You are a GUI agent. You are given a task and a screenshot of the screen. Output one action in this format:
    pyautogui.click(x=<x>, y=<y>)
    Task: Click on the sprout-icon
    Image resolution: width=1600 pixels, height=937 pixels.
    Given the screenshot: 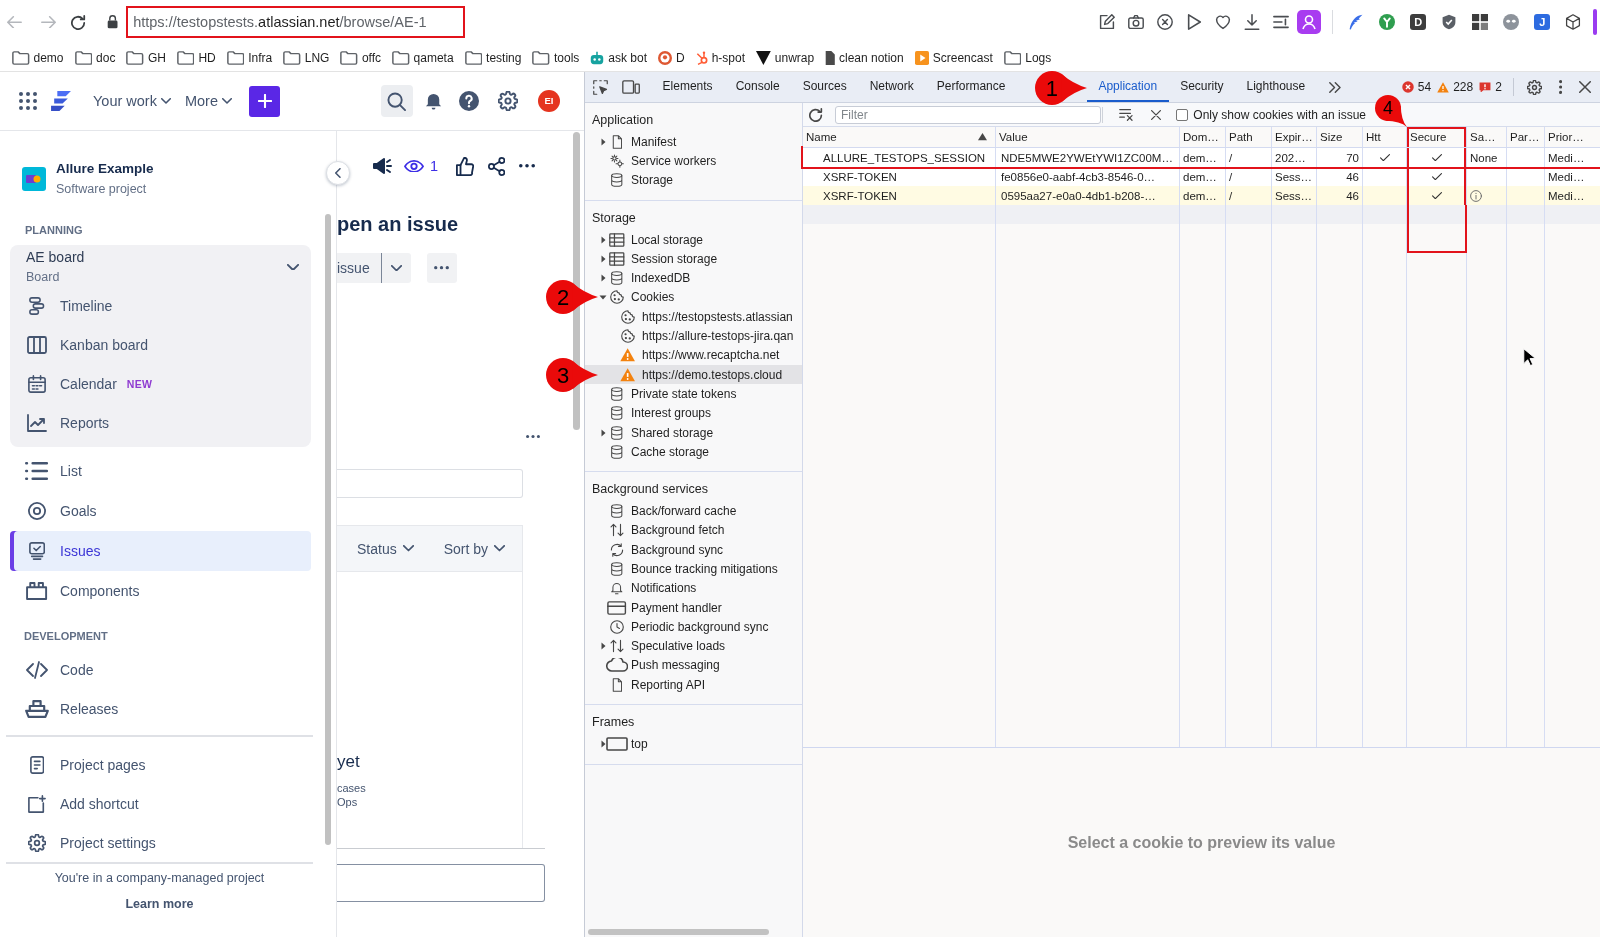 What is the action you would take?
    pyautogui.click(x=1387, y=22)
    